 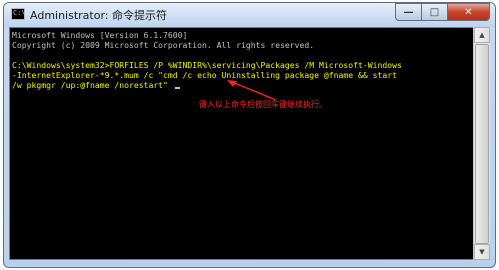 What do you see at coordinates (408, 12) in the screenshot?
I see `minimize-button: —` at bounding box center [408, 12].